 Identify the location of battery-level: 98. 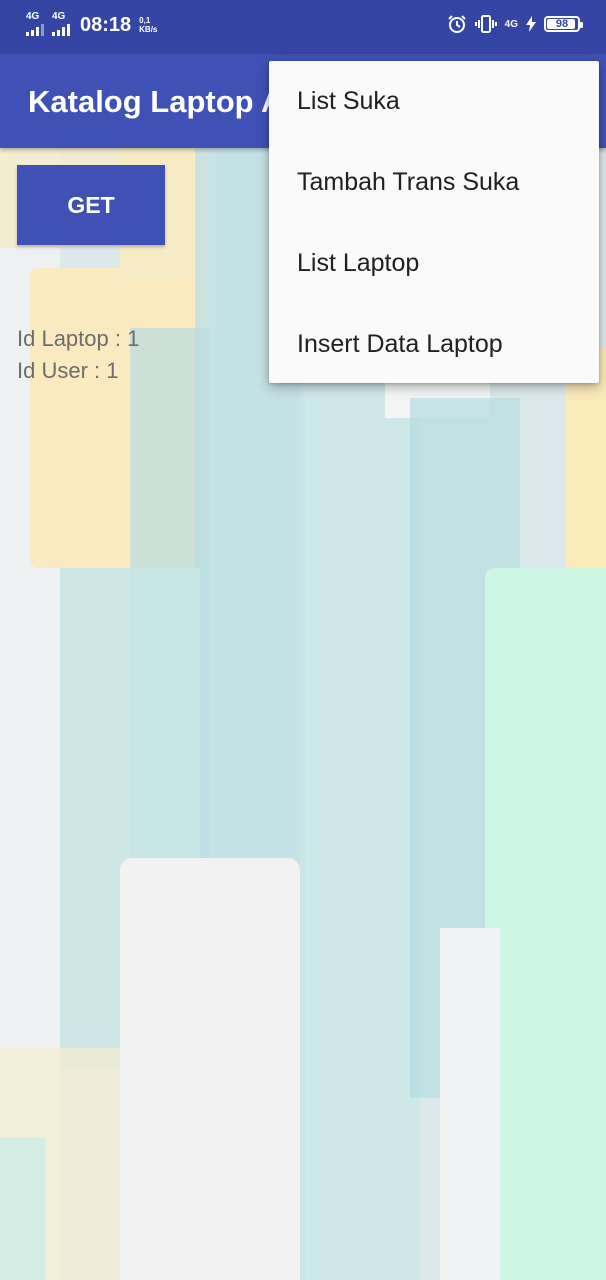
(562, 24).